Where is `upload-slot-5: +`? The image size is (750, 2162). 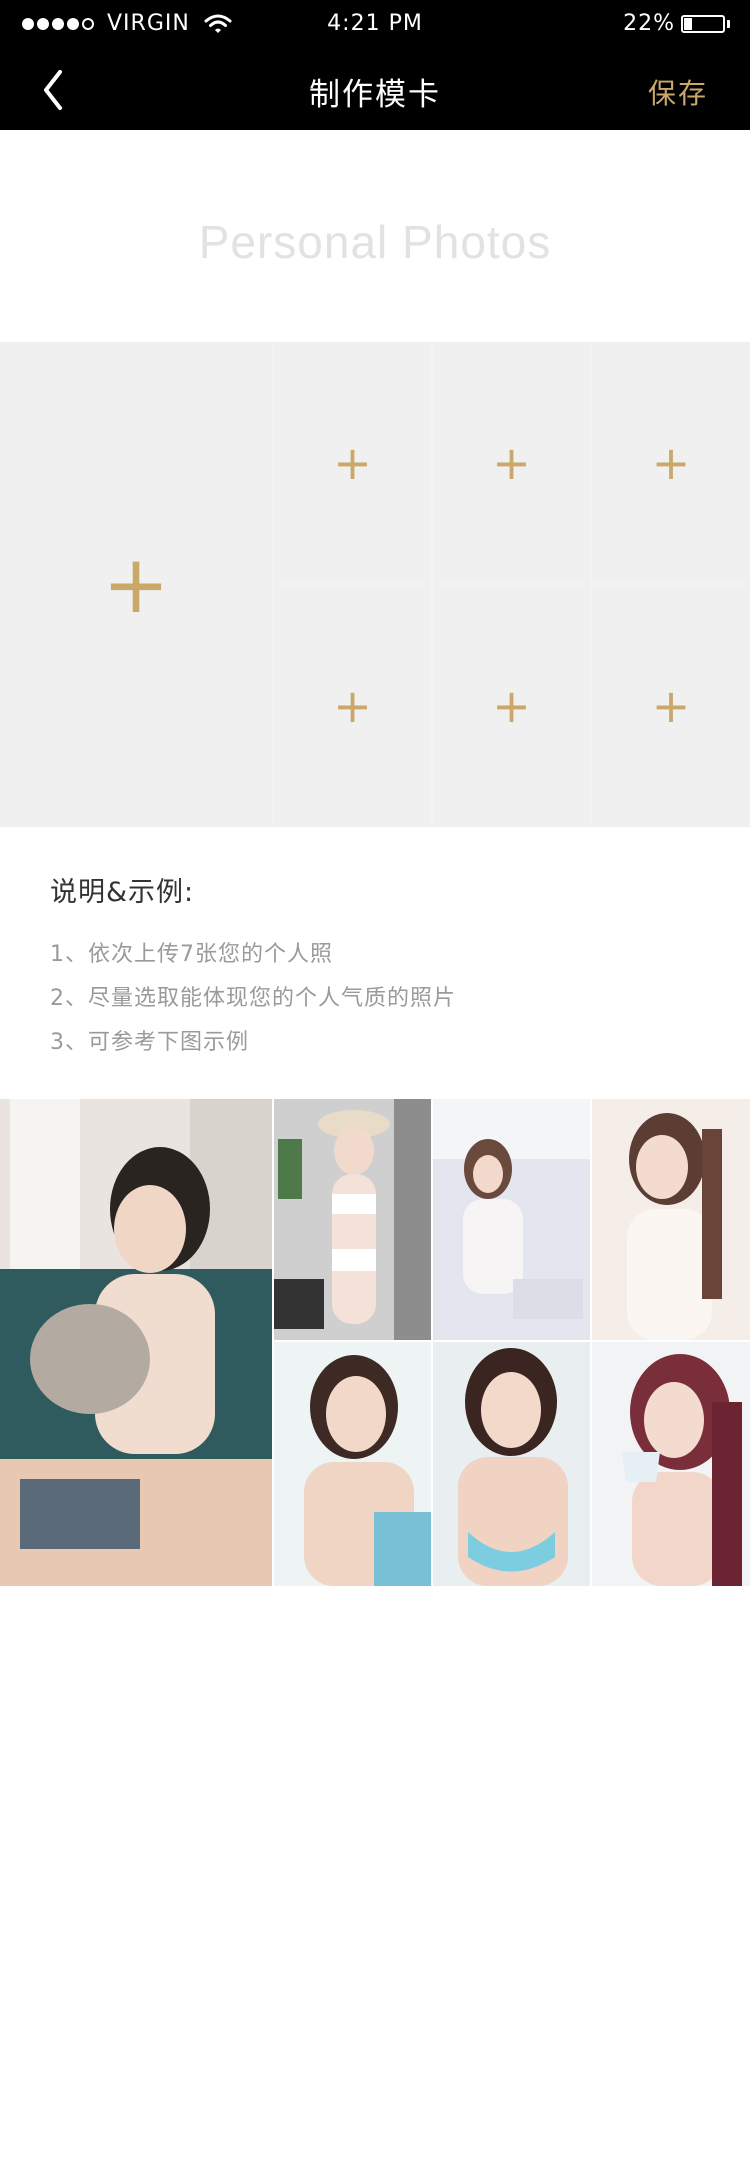
upload-slot-5: + is located at coordinates (352, 706).